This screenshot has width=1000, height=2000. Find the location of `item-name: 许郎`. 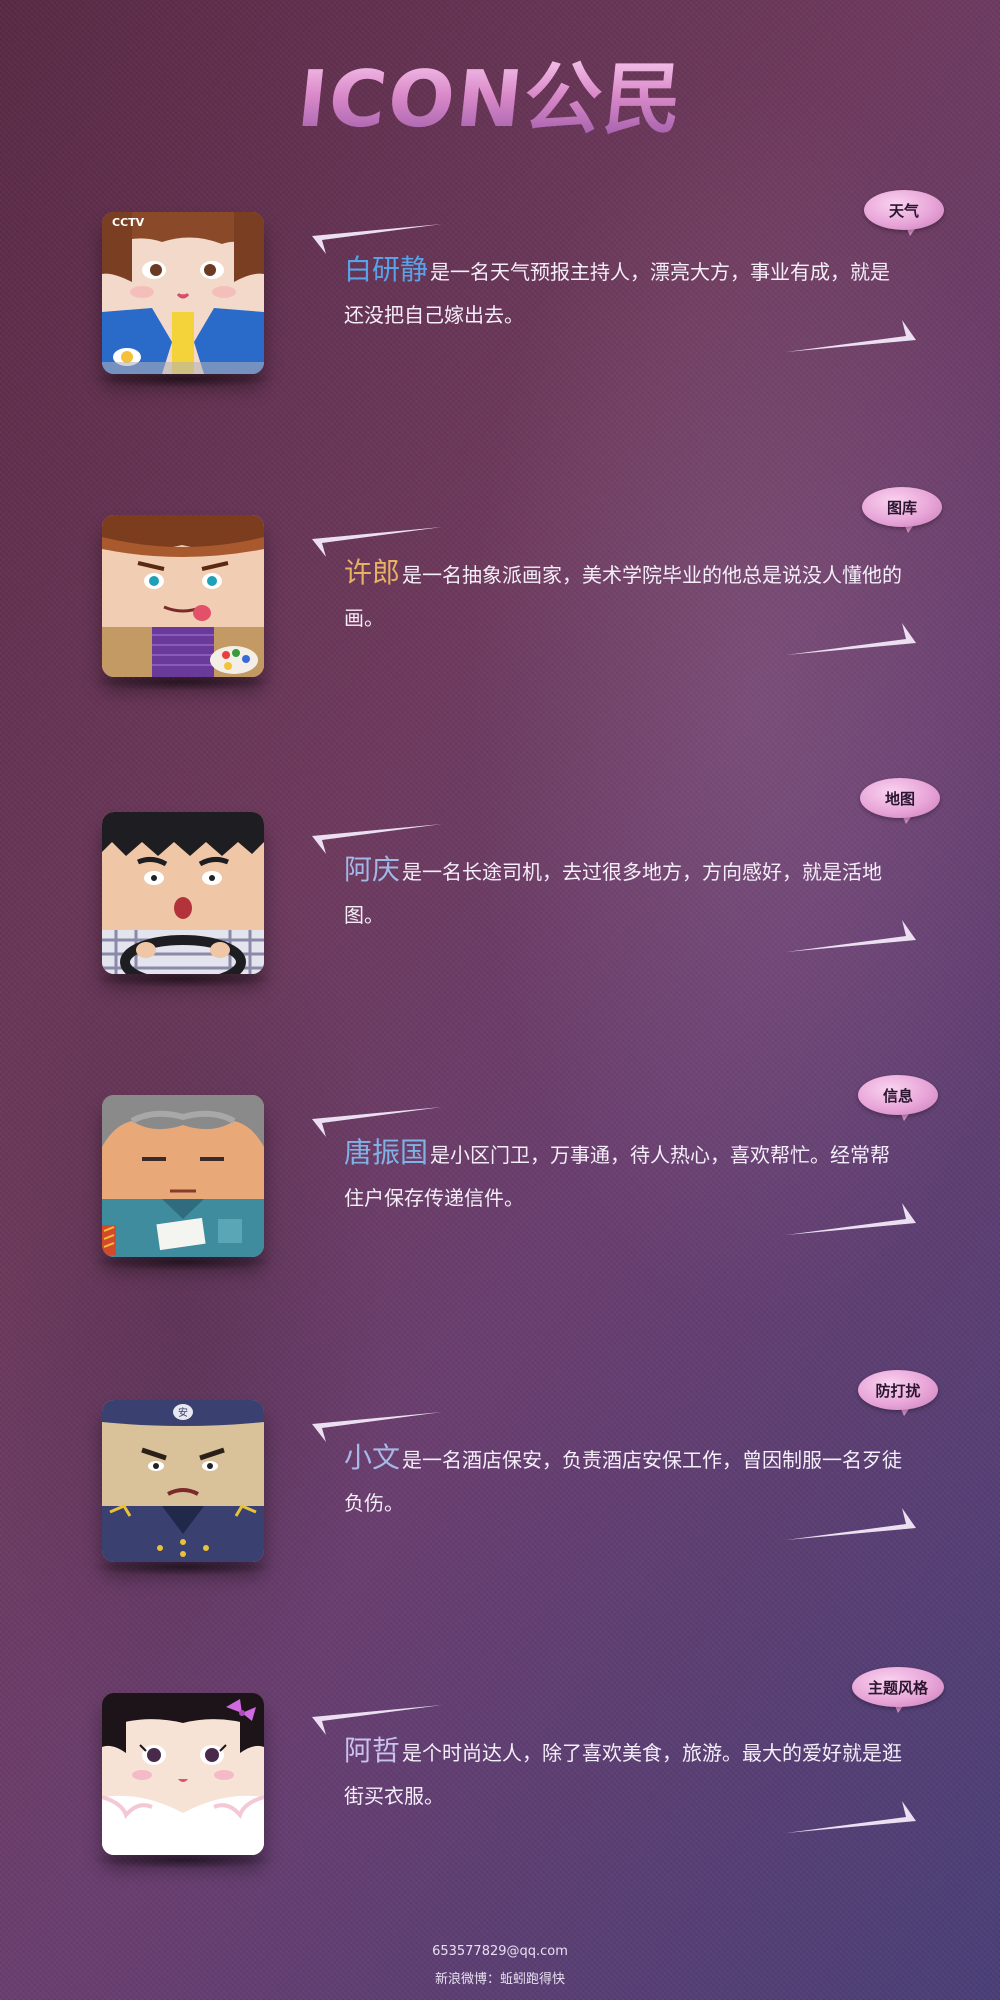

item-name: 许郎 is located at coordinates (372, 572).